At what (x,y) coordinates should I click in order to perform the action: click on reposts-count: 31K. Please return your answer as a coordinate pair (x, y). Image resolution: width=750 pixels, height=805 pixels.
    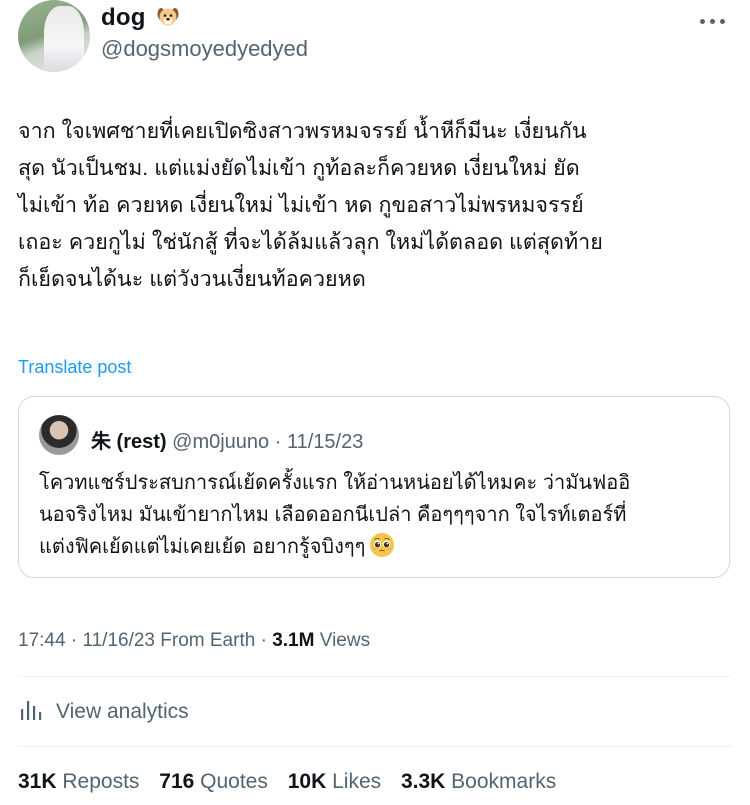
    Looking at the image, I should click on (37, 781).